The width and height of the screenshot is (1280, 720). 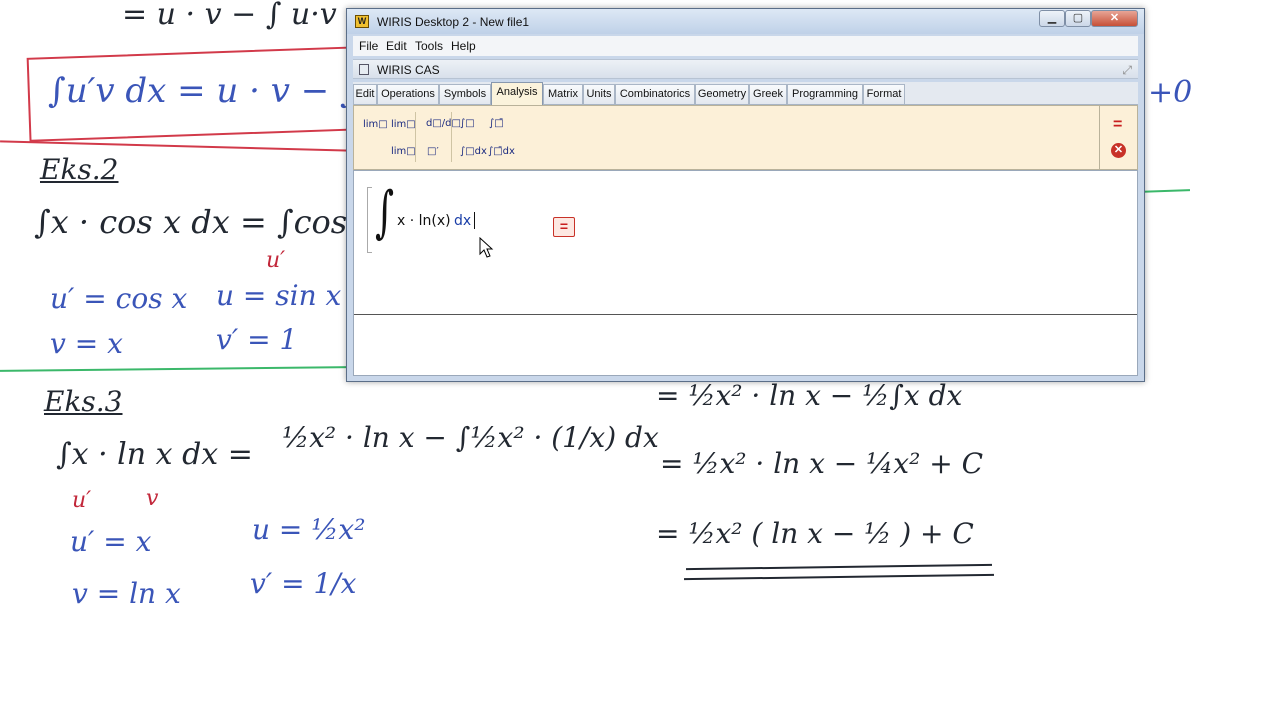 I want to click on example-3-v: v = ln x, so click(x=126, y=593).